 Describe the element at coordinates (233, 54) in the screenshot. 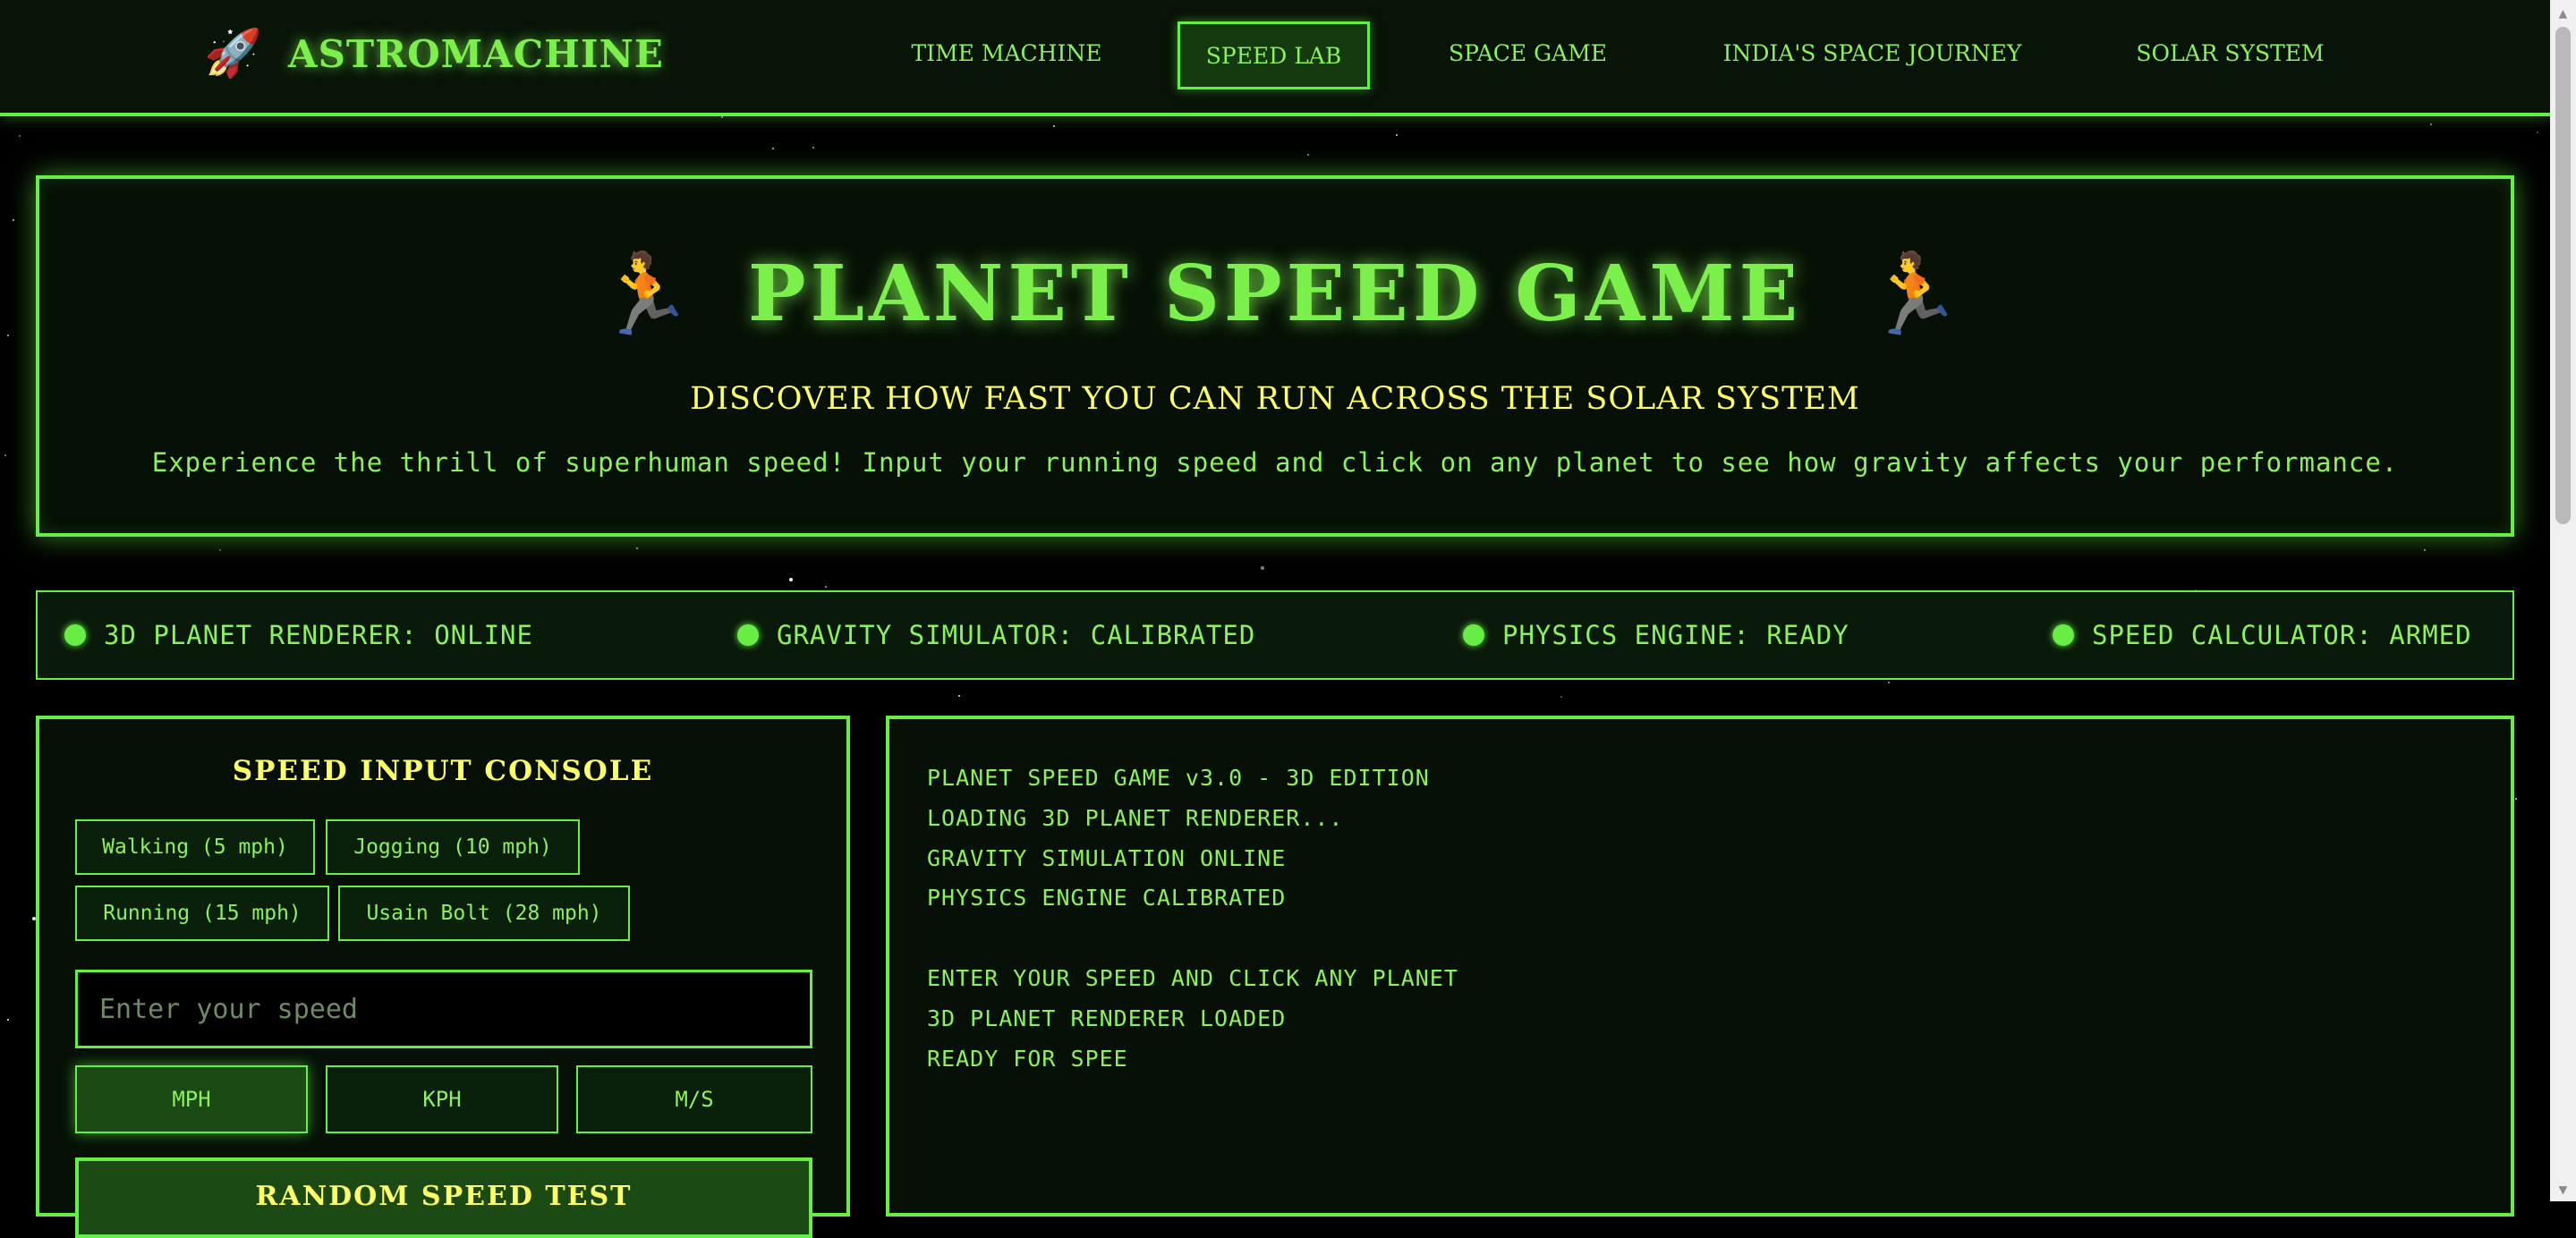

I see `rocket-icon: 🚀` at that location.